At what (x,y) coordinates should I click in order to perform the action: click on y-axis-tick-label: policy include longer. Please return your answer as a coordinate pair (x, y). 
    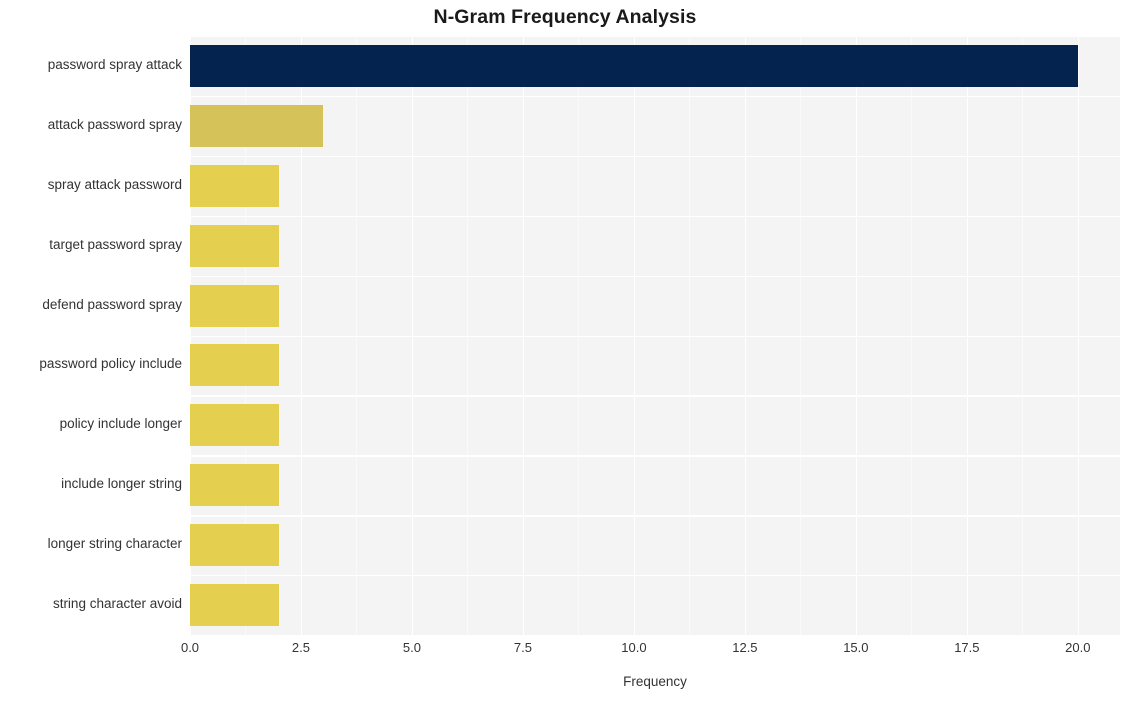
    Looking at the image, I should click on (120, 424).